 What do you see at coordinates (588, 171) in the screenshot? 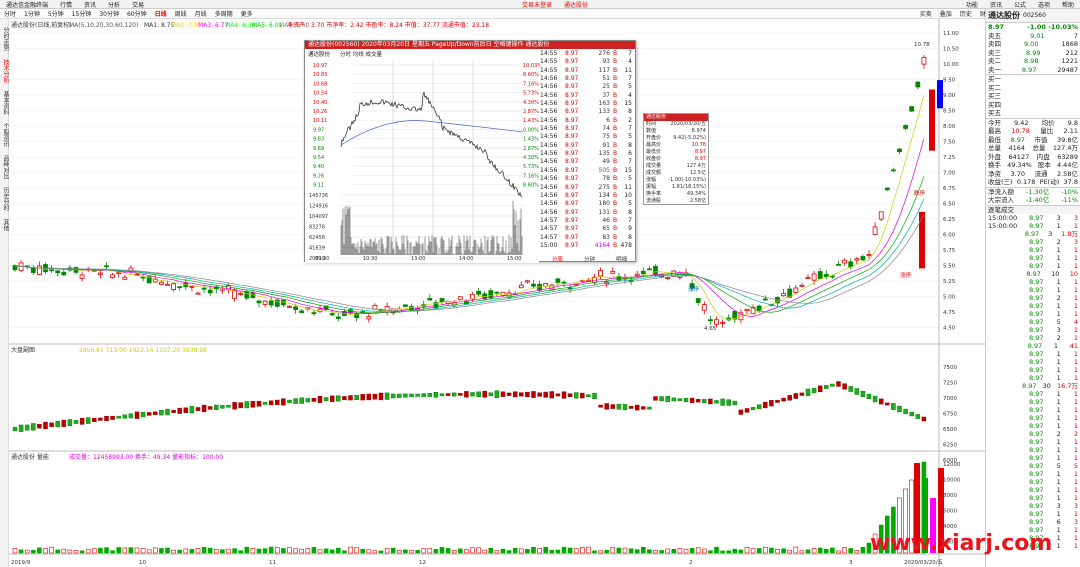
I see `tick-row: 14:56 8.97 505 B 15` at bounding box center [588, 171].